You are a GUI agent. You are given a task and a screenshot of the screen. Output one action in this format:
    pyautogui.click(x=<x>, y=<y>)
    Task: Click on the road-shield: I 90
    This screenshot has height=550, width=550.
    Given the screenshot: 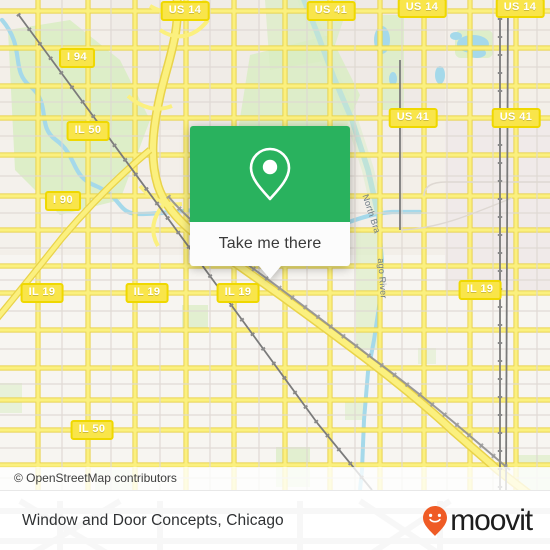 What is the action you would take?
    pyautogui.click(x=63, y=201)
    